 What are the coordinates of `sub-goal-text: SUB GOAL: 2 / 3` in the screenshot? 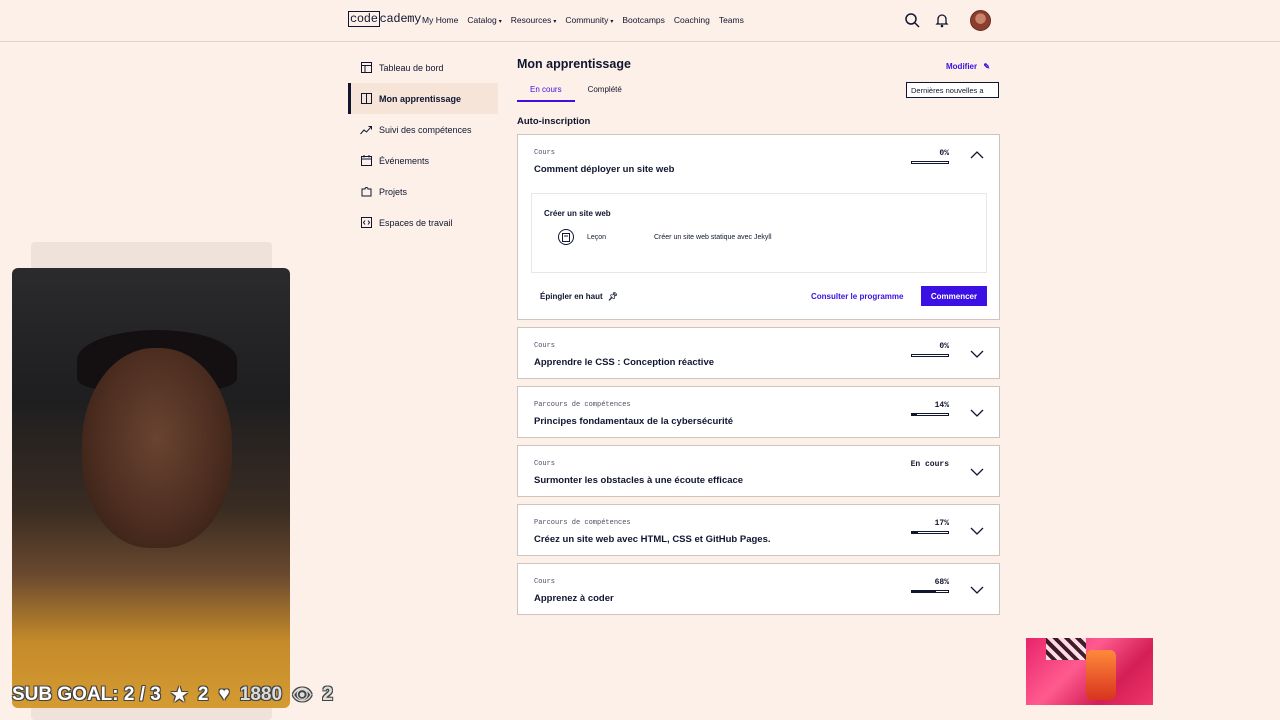 It's located at (86, 694).